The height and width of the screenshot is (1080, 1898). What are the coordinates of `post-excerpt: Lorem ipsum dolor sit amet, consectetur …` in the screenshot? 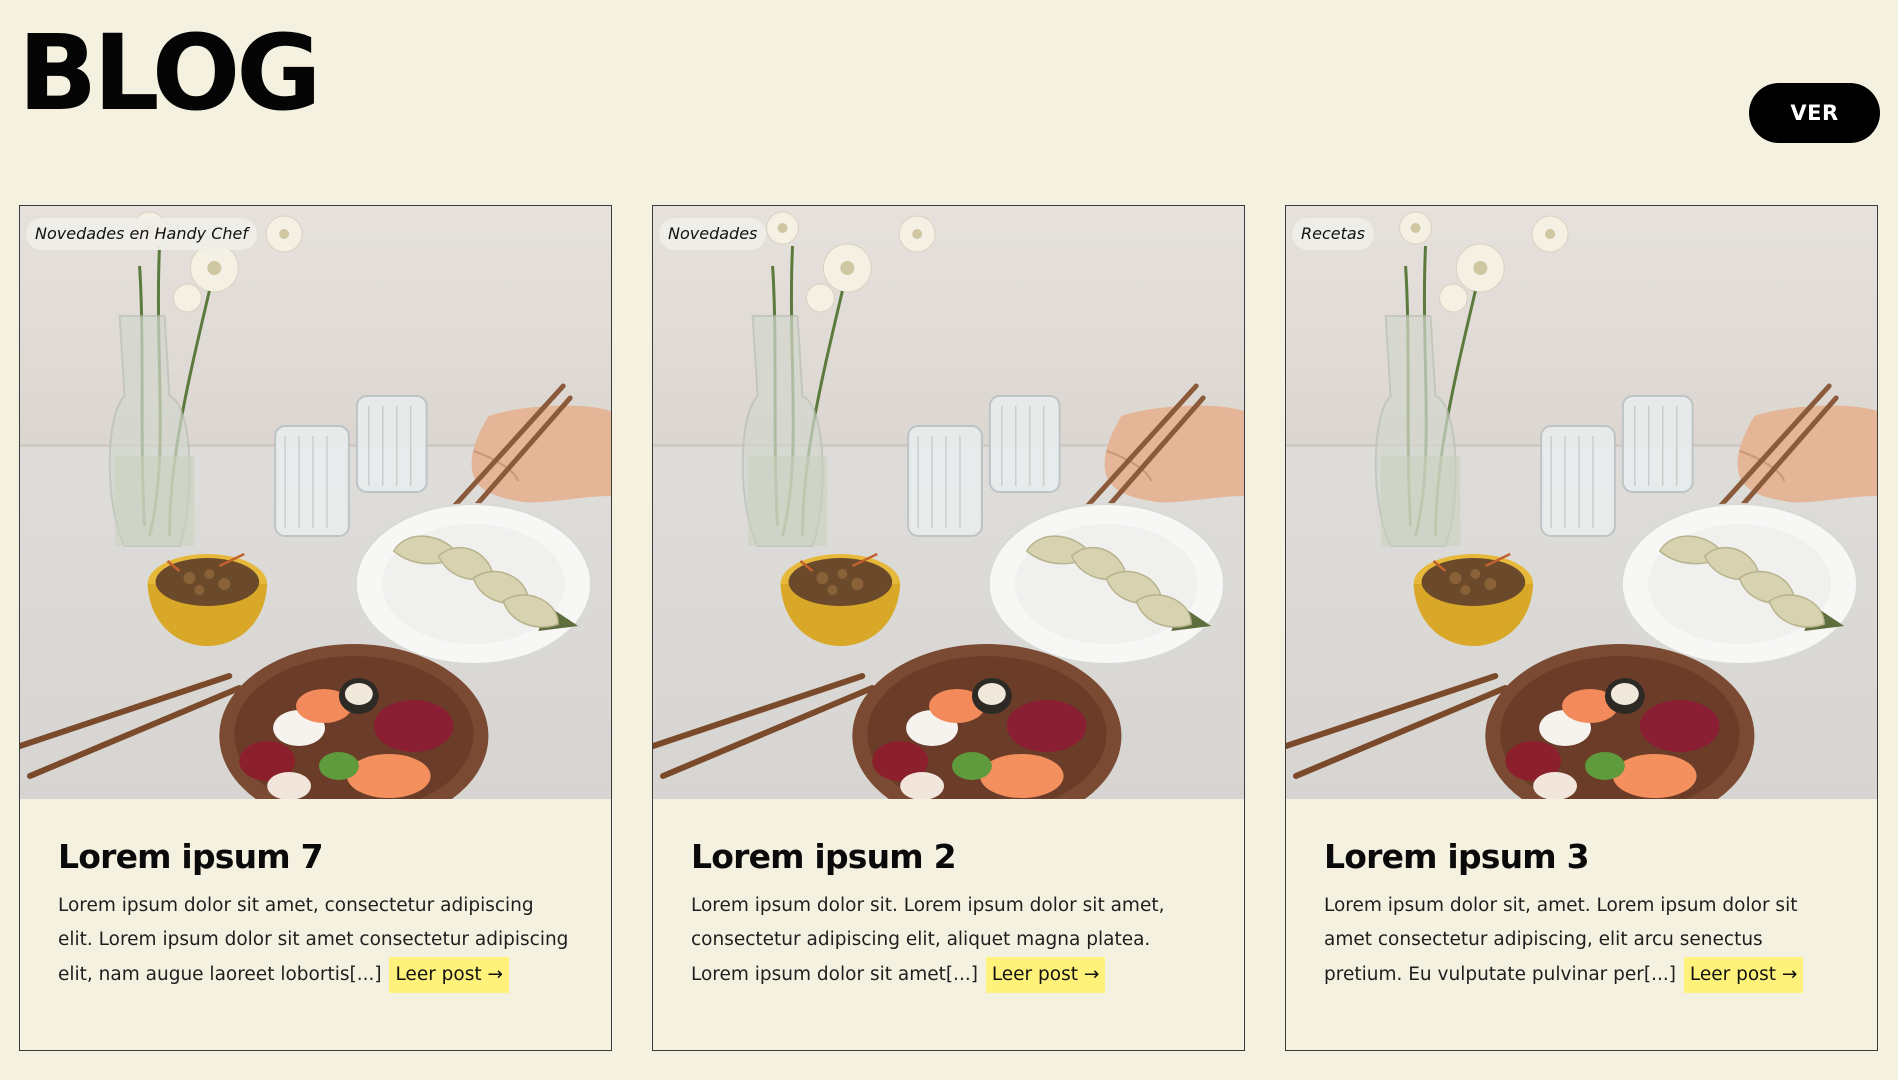 It's located at (315, 941).